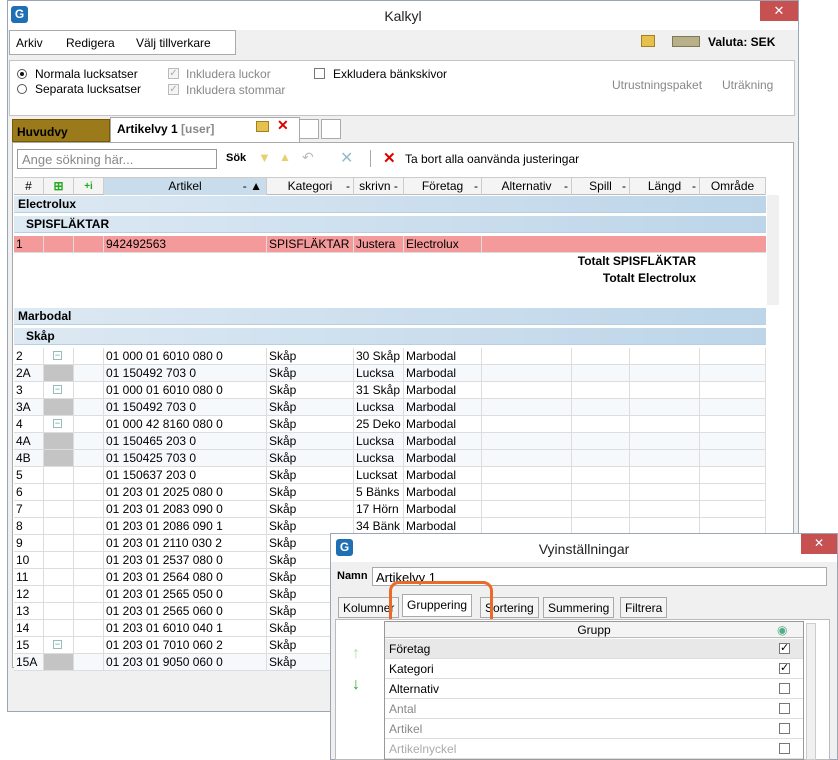 Image resolution: width=838 pixels, height=760 pixels. What do you see at coordinates (356, 654) in the screenshot?
I see `move-up-icon: ↑` at bounding box center [356, 654].